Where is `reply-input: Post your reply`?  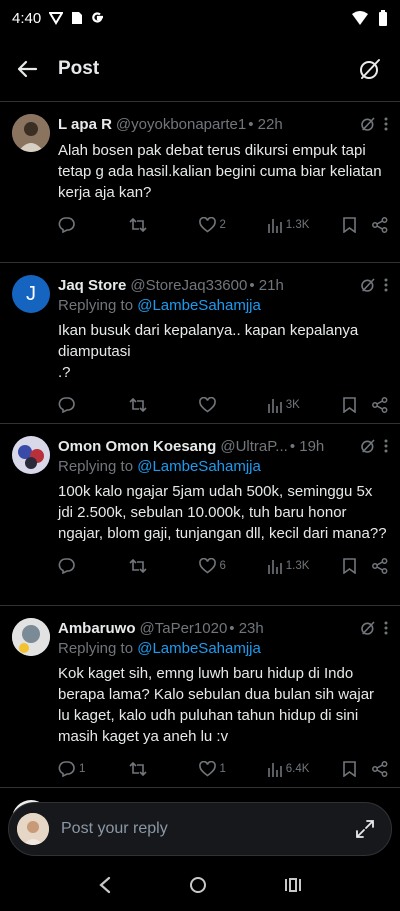
reply-input: Post your reply is located at coordinates (114, 829).